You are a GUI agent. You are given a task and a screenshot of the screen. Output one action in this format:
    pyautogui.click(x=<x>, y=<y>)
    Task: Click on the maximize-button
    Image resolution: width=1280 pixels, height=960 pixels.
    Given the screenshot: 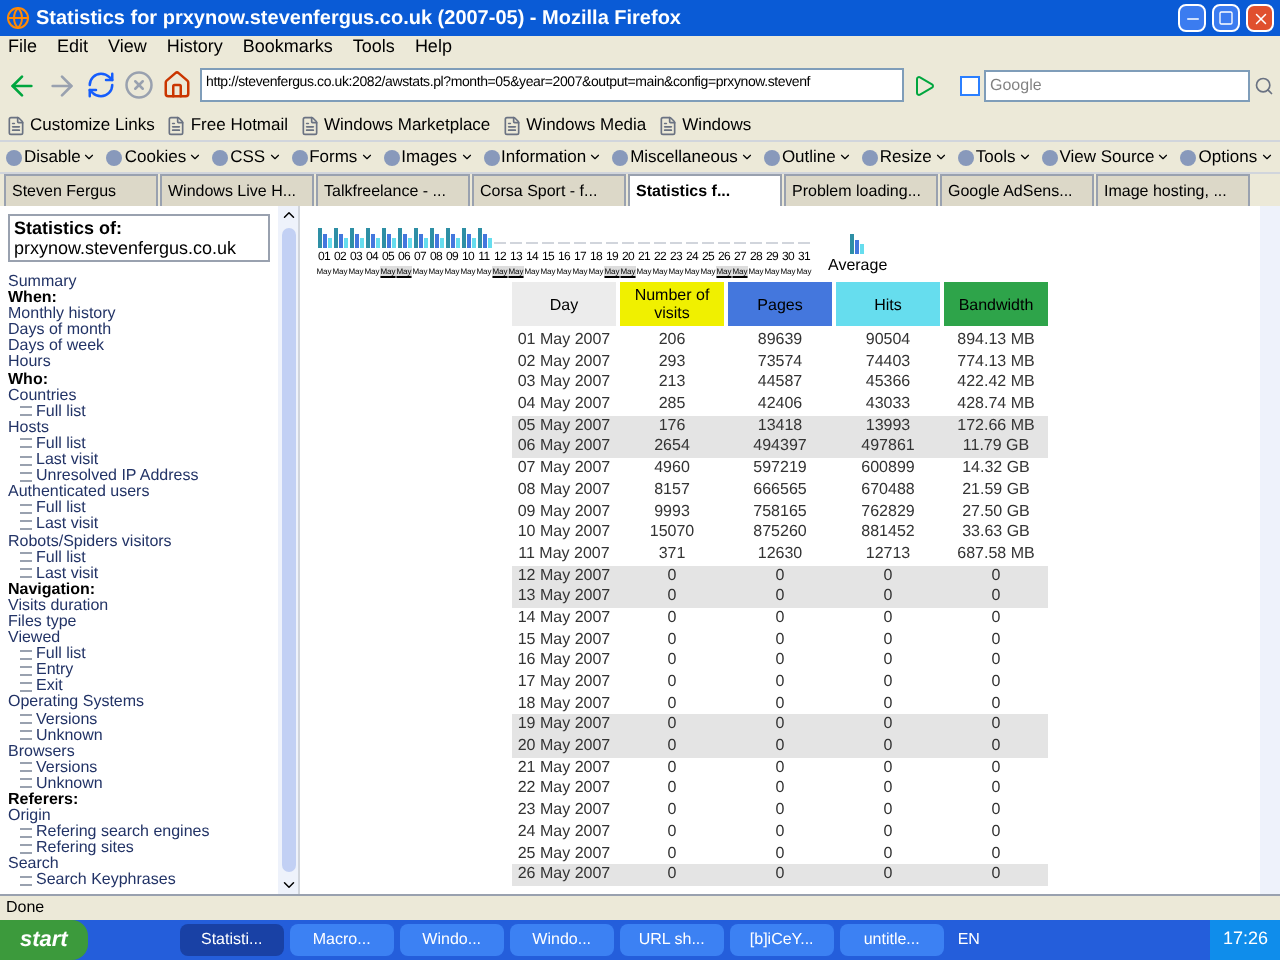 What is the action you would take?
    pyautogui.click(x=1226, y=18)
    